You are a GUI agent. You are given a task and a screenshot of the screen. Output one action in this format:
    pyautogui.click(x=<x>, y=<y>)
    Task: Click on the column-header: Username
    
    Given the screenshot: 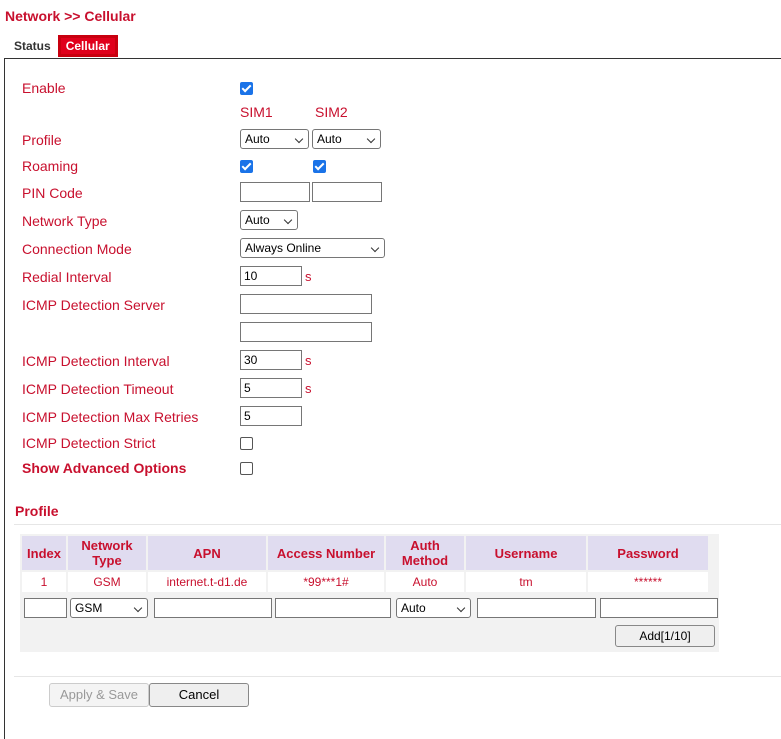 What is the action you would take?
    pyautogui.click(x=526, y=553)
    